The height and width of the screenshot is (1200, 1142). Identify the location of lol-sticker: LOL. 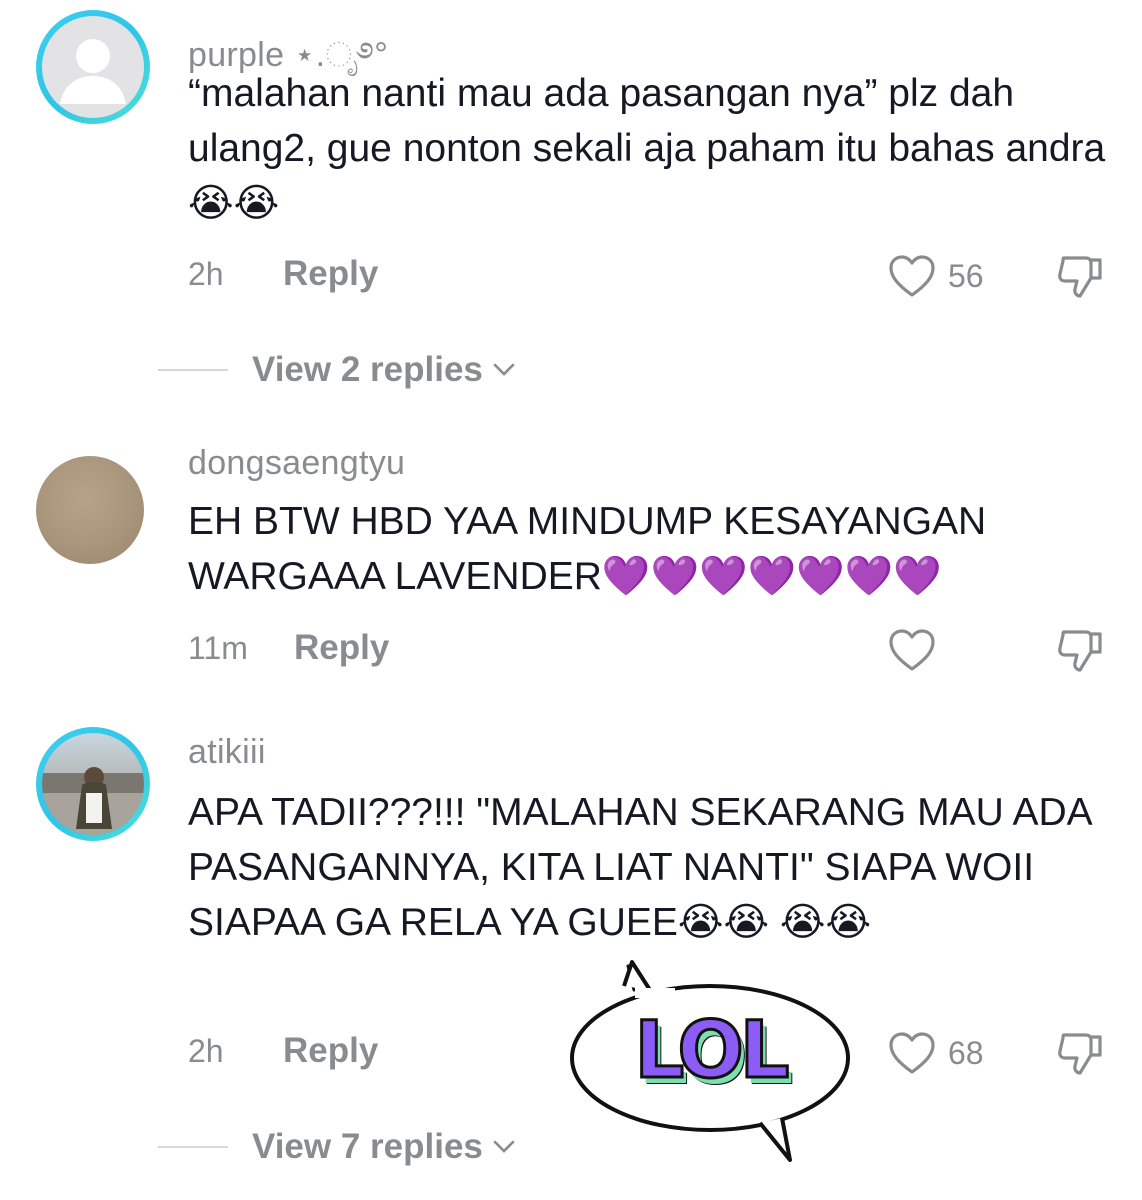
(710, 1063).